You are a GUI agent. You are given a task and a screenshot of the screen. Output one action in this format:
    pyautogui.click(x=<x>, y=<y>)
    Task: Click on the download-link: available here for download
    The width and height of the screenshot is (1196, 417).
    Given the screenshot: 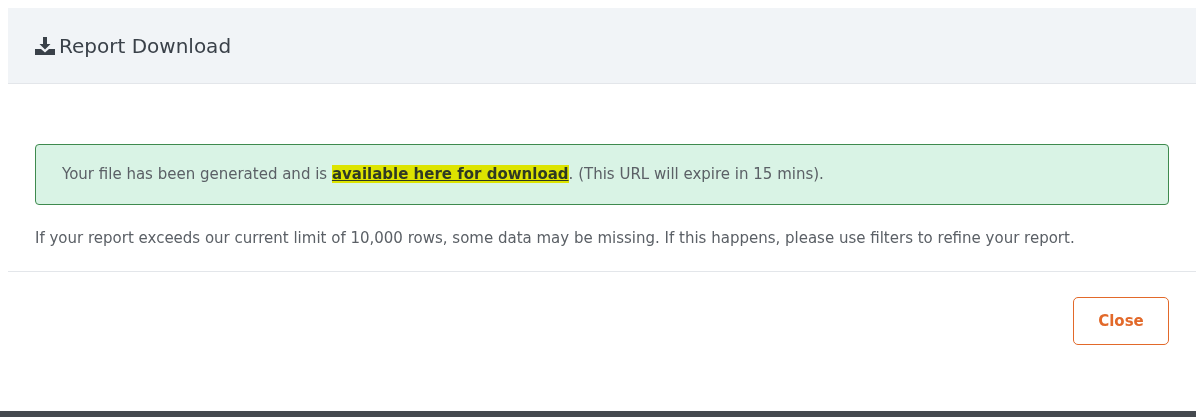 What is the action you would take?
    pyautogui.click(x=450, y=174)
    